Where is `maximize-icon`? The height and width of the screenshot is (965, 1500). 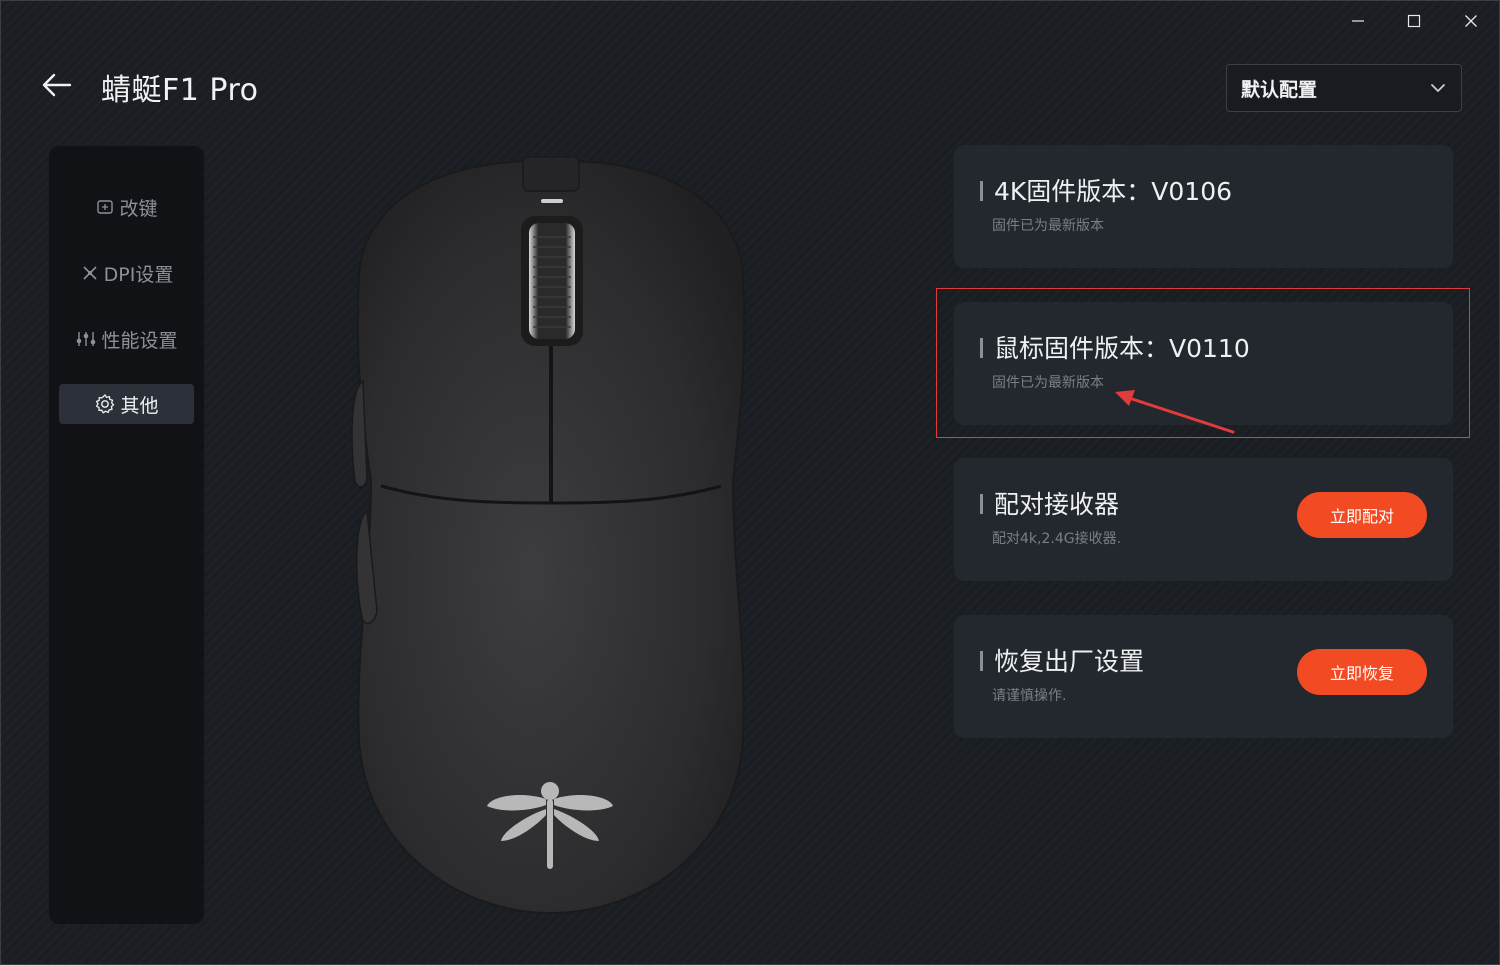
maximize-icon is located at coordinates (1414, 21).